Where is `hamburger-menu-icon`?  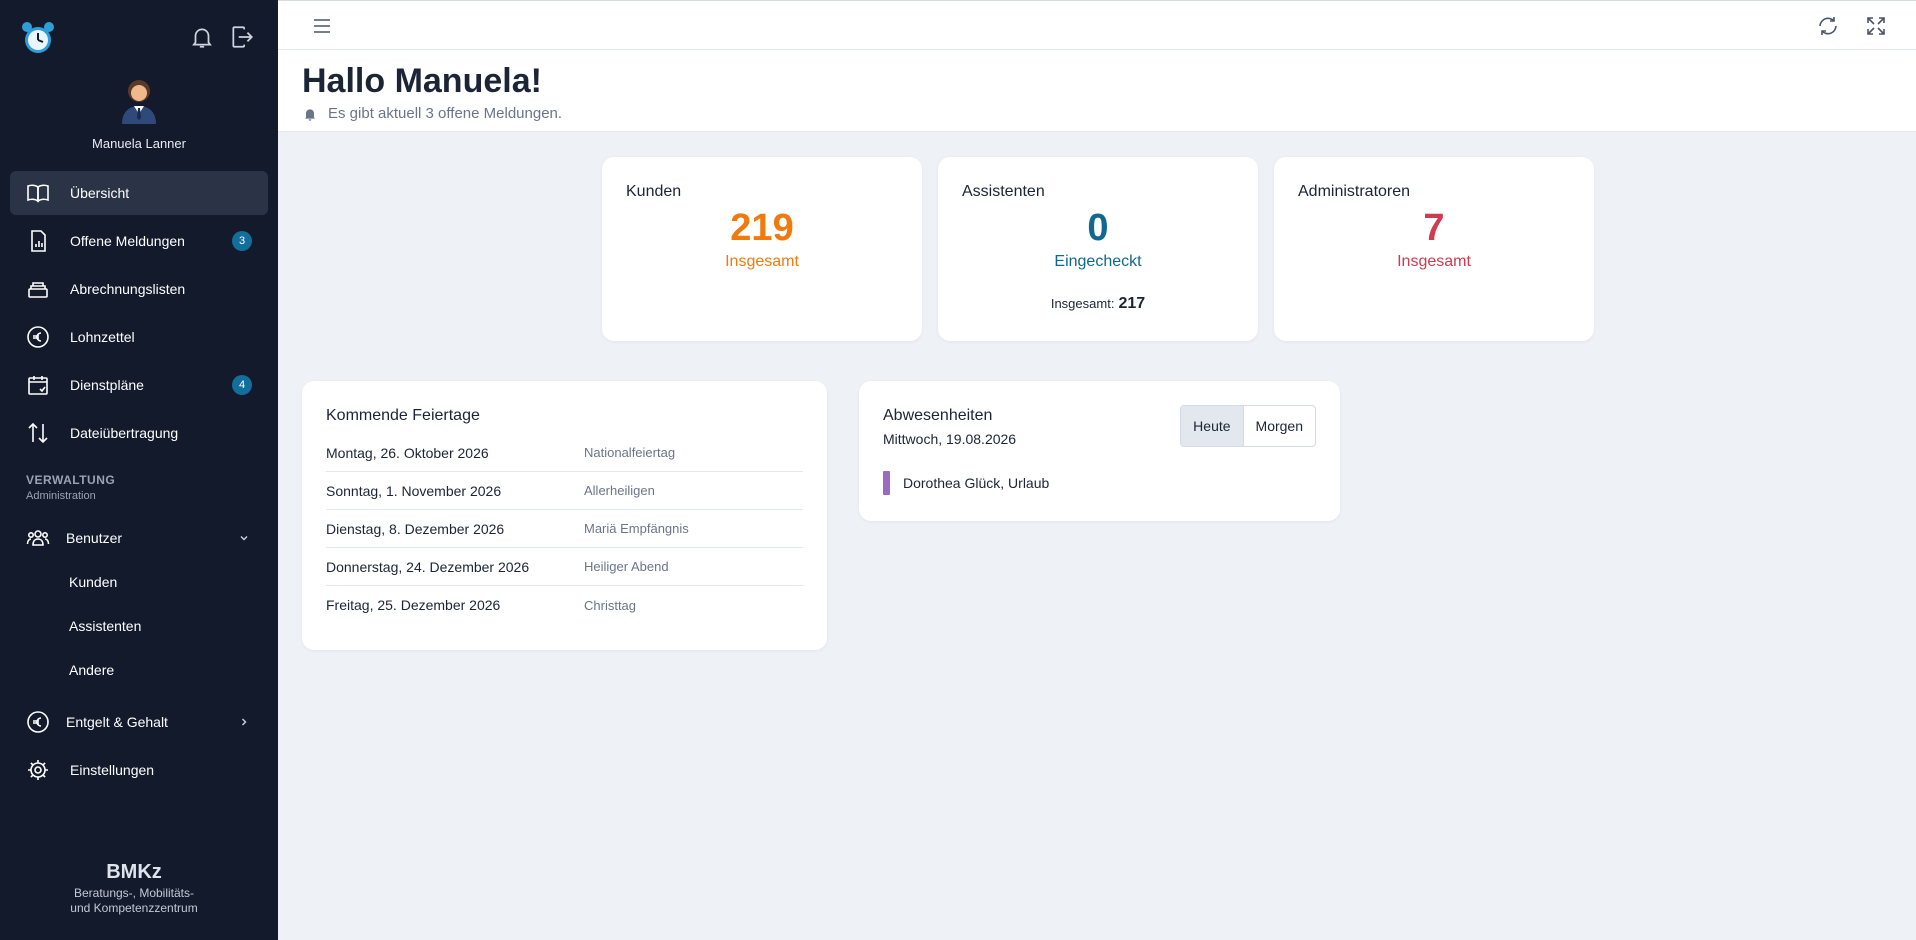
hamburger-menu-icon is located at coordinates (322, 26).